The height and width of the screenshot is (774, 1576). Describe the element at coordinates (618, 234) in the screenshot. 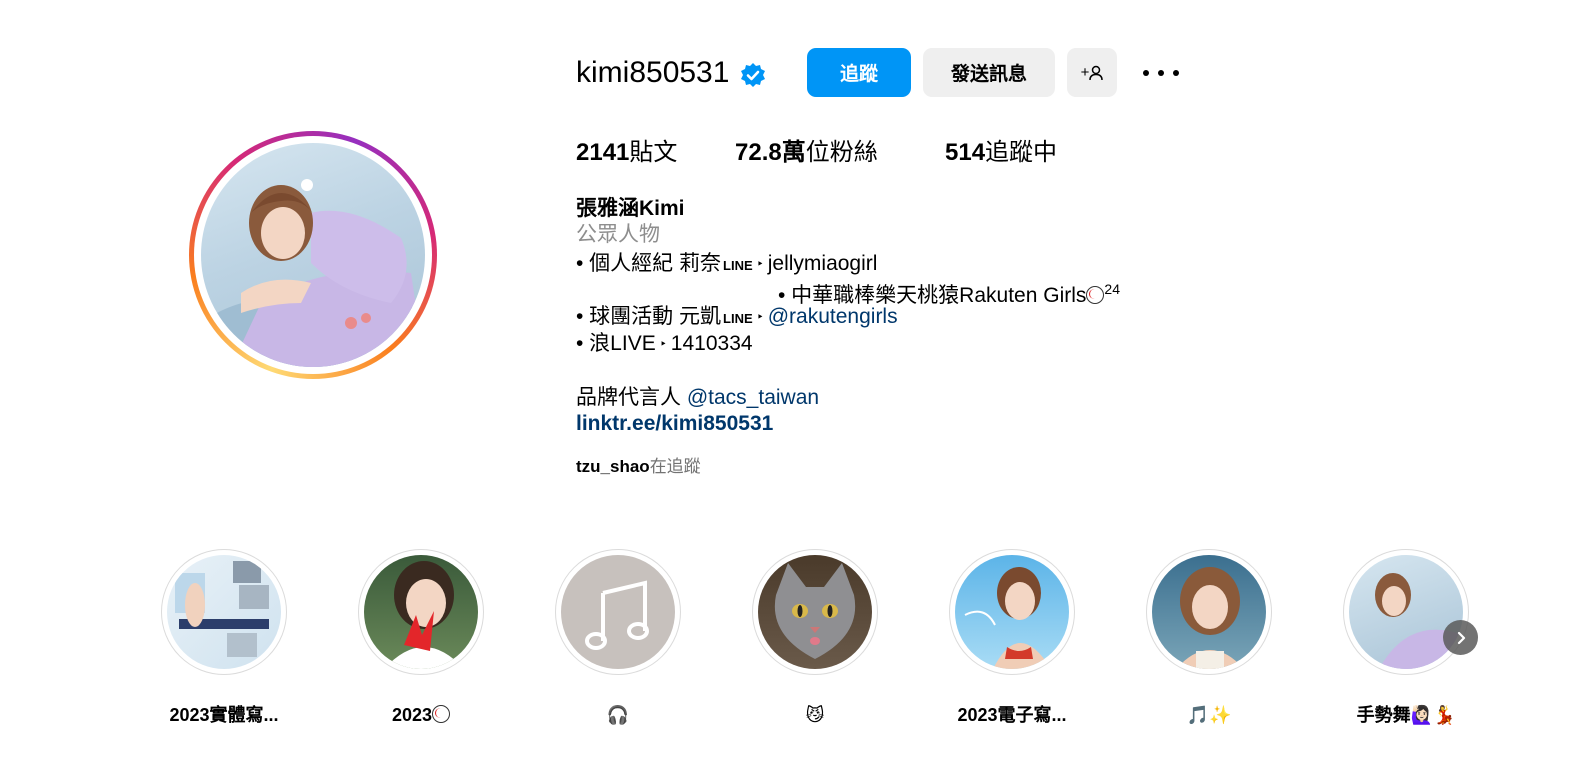

I see `profile-category: 公眾人物` at that location.